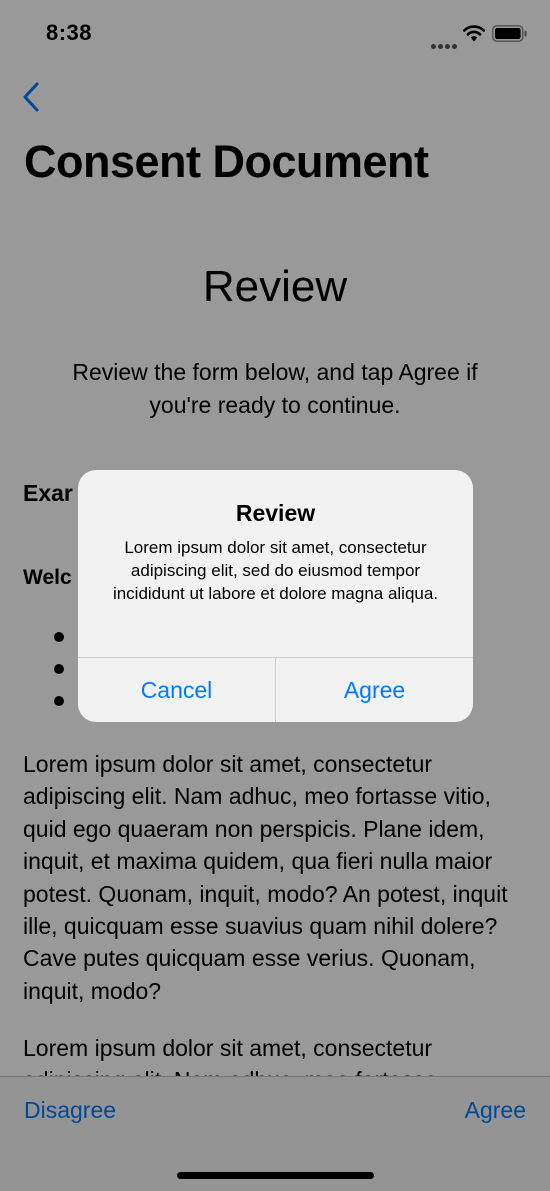 The height and width of the screenshot is (1191, 550). Describe the element at coordinates (275, 513) in the screenshot. I see `alert-title: Review` at that location.